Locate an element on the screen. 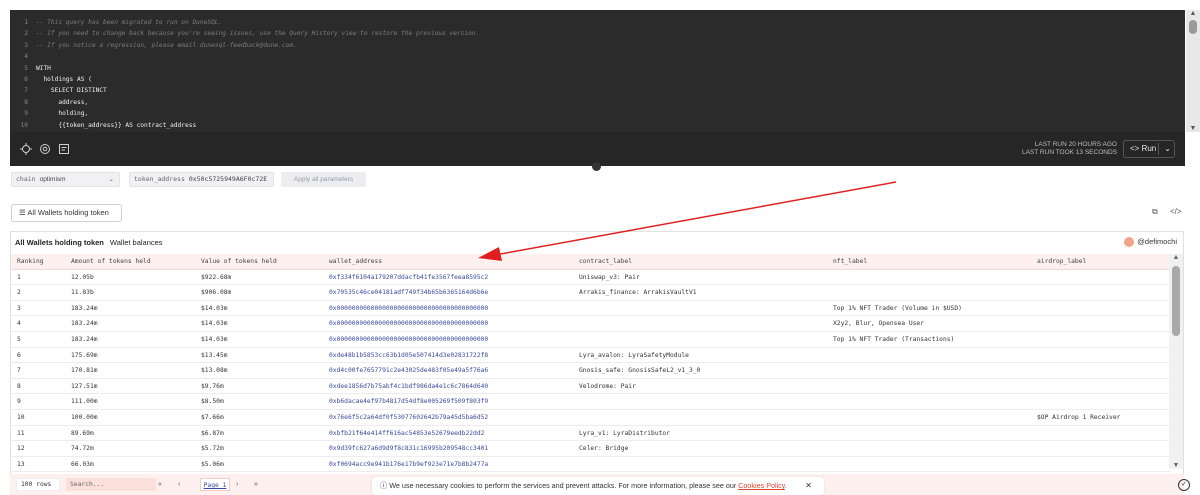 The height and width of the screenshot is (495, 1200). line-number: 4 is located at coordinates (26, 57).